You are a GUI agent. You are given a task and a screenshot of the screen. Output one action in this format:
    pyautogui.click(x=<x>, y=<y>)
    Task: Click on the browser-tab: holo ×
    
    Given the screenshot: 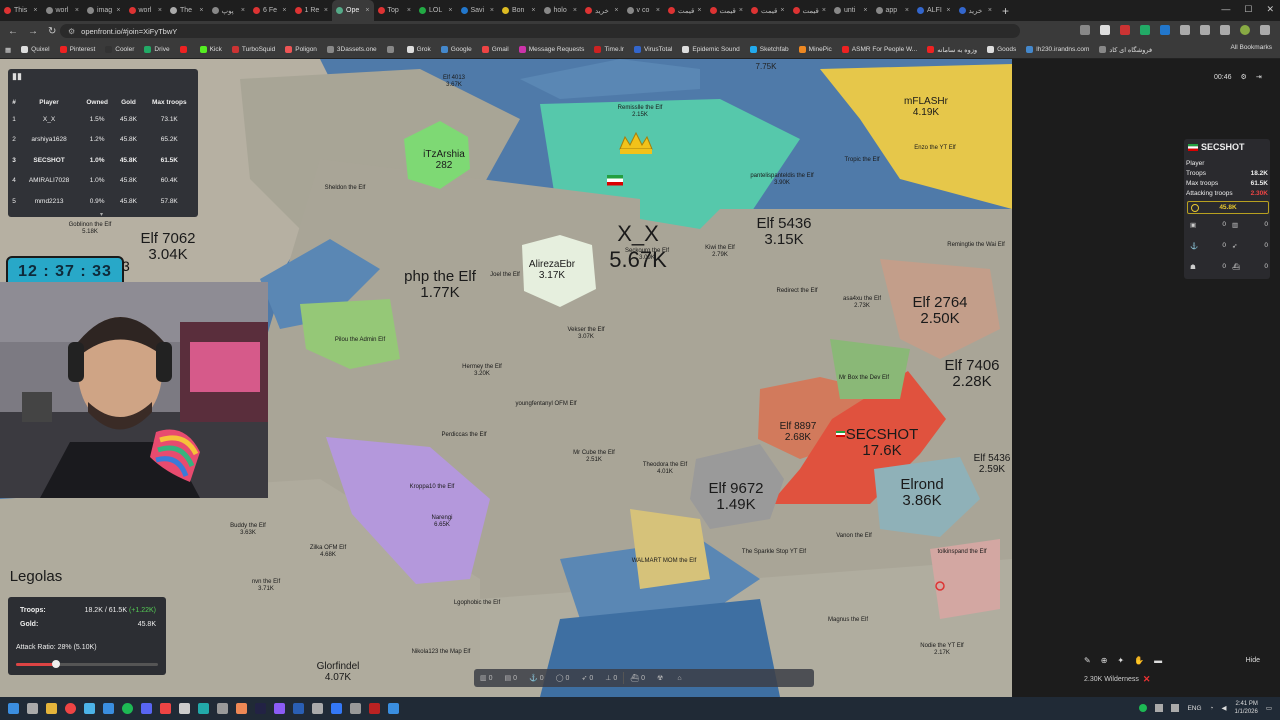 What is the action you would take?
    pyautogui.click(x=561, y=10)
    